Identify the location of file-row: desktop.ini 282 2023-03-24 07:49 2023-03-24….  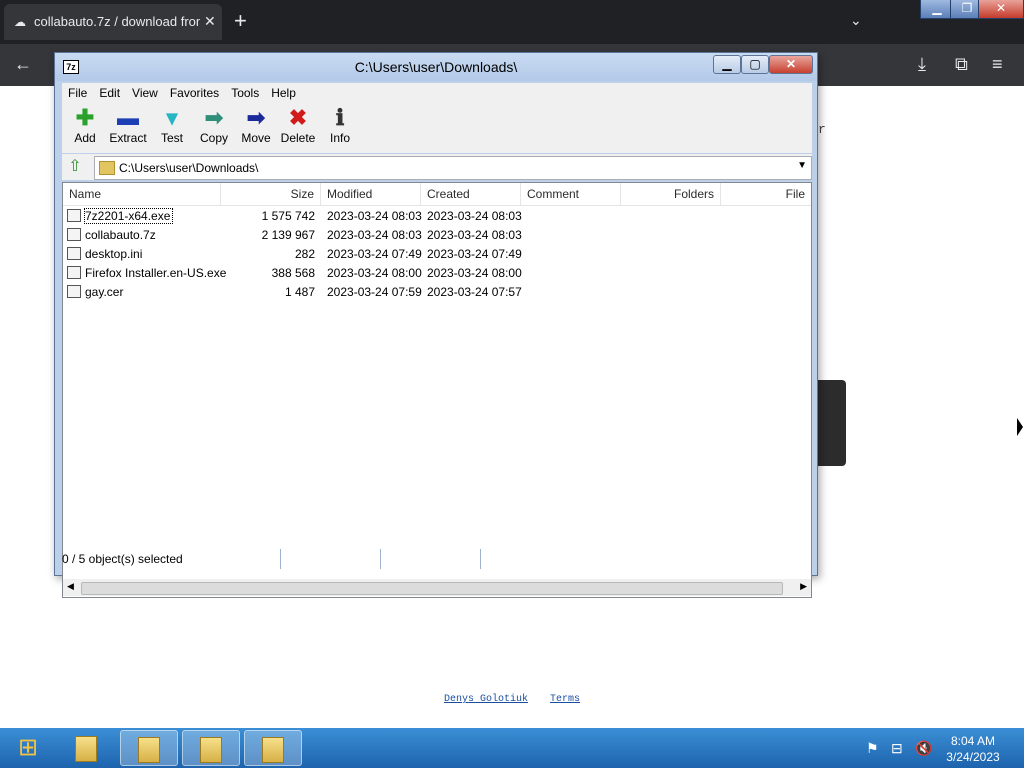
(437, 254).